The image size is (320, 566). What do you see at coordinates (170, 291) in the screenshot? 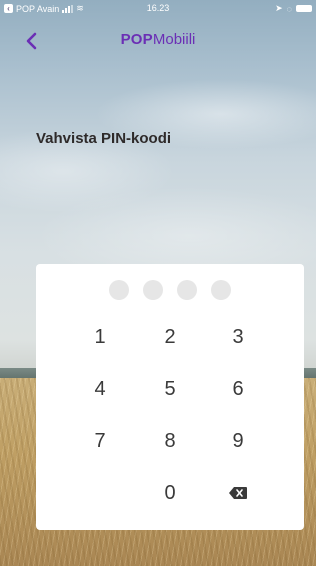
I see `pin-dots` at bounding box center [170, 291].